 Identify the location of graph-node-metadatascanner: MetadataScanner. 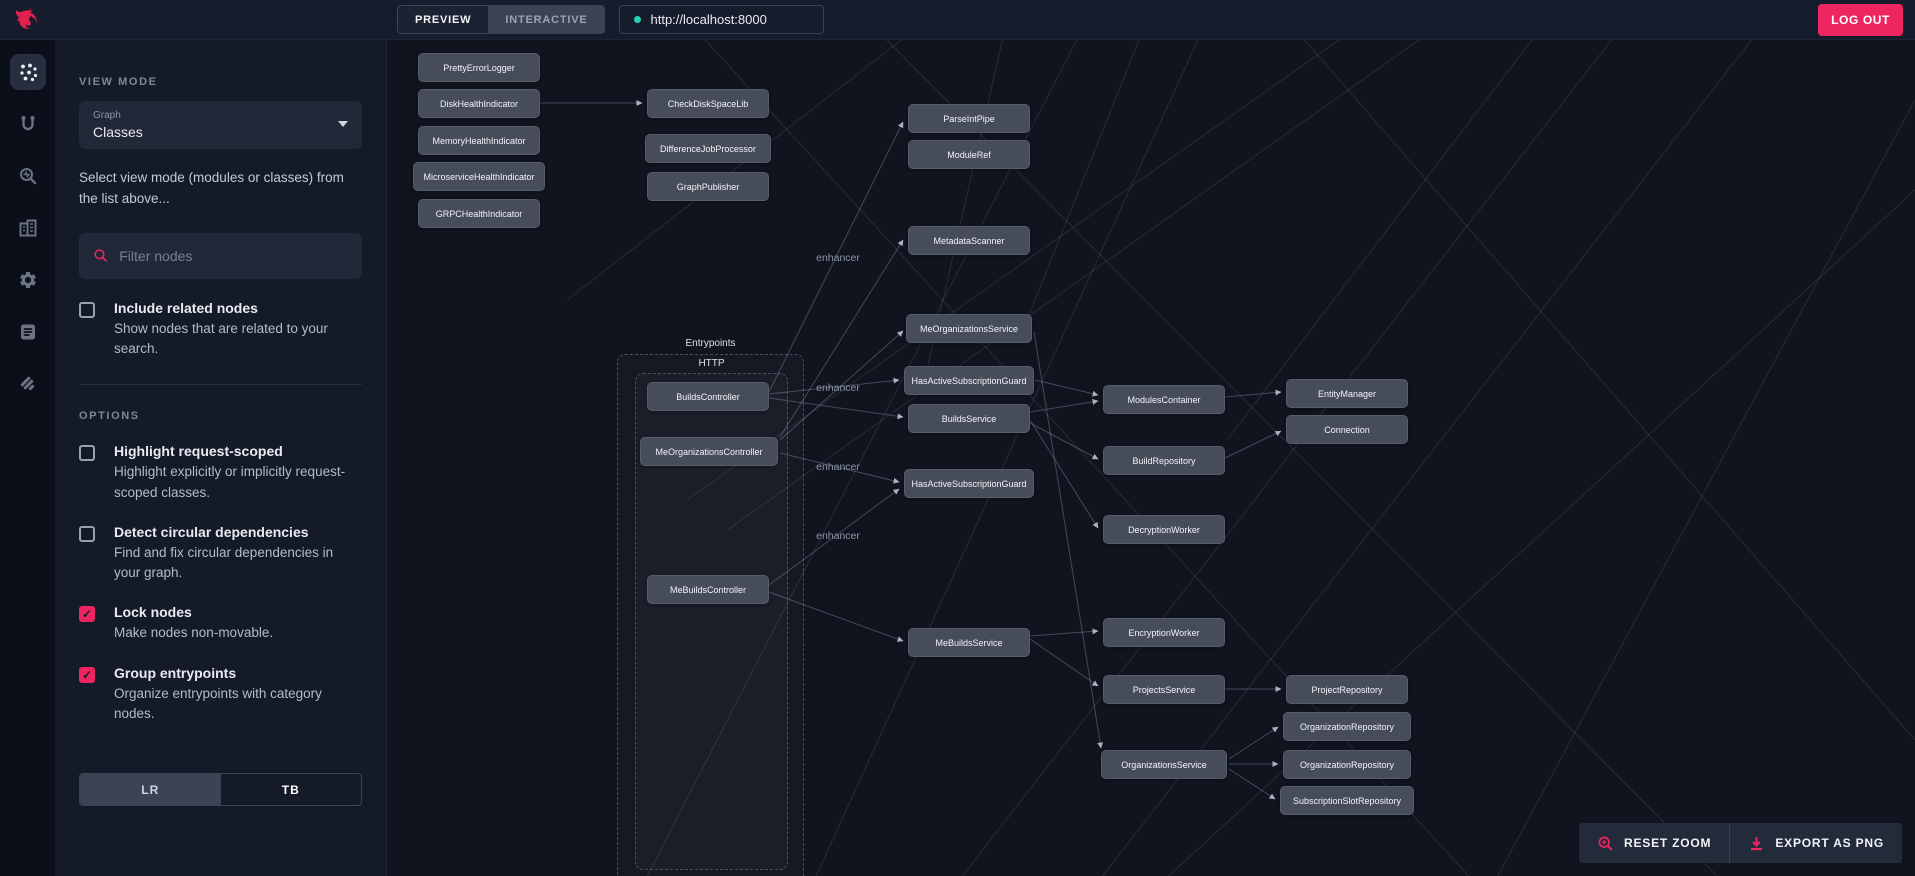
(969, 240).